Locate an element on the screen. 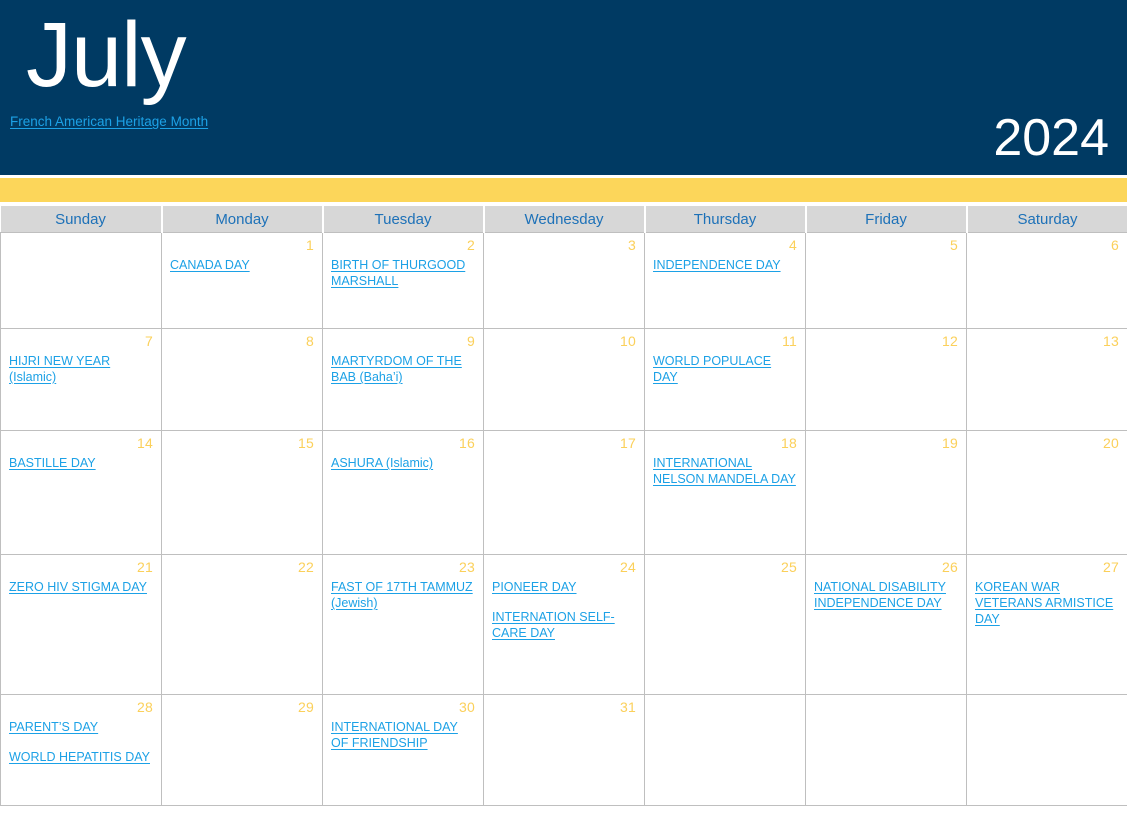  day-events-list: ZERO HIV STIGMA DAY is located at coordinates (81, 587).